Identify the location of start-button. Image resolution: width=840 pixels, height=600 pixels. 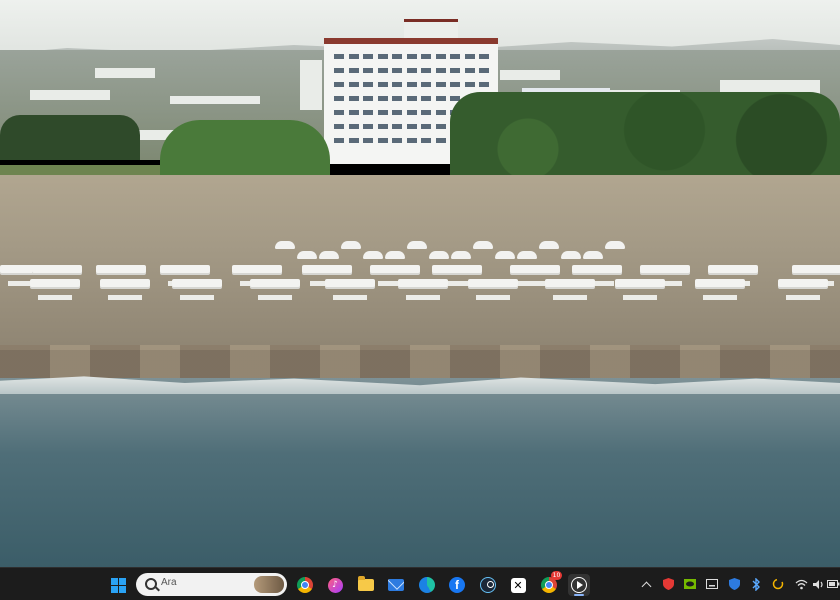
(118, 585).